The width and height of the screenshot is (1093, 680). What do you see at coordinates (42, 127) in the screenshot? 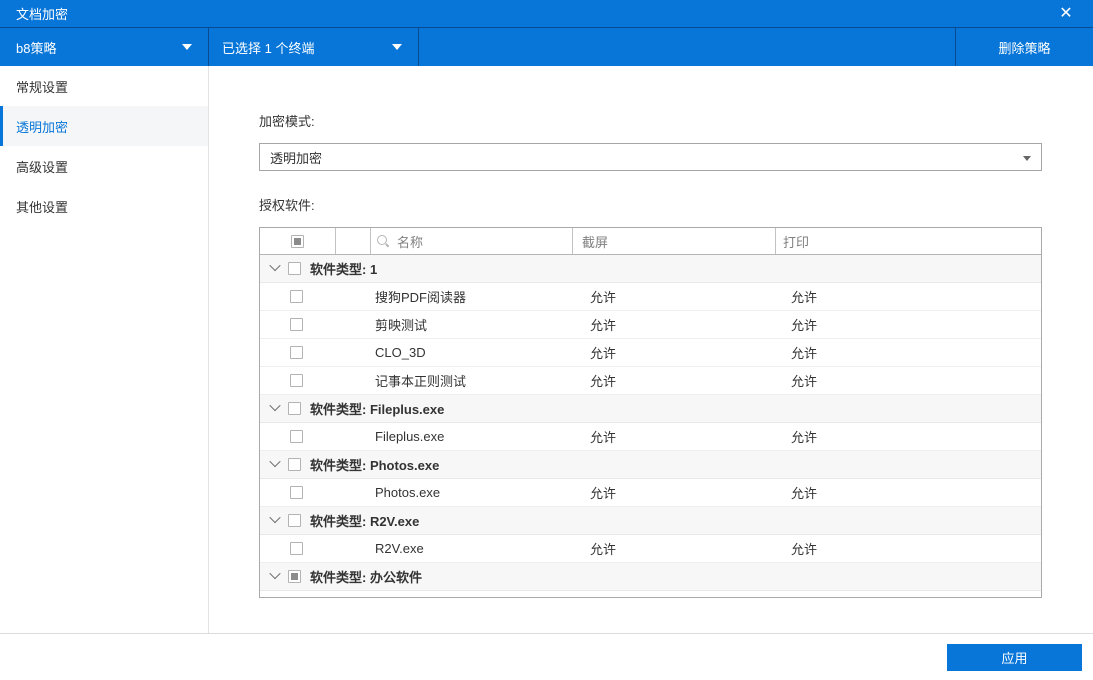
I see `sidebar-item-label: 透明加密` at bounding box center [42, 127].